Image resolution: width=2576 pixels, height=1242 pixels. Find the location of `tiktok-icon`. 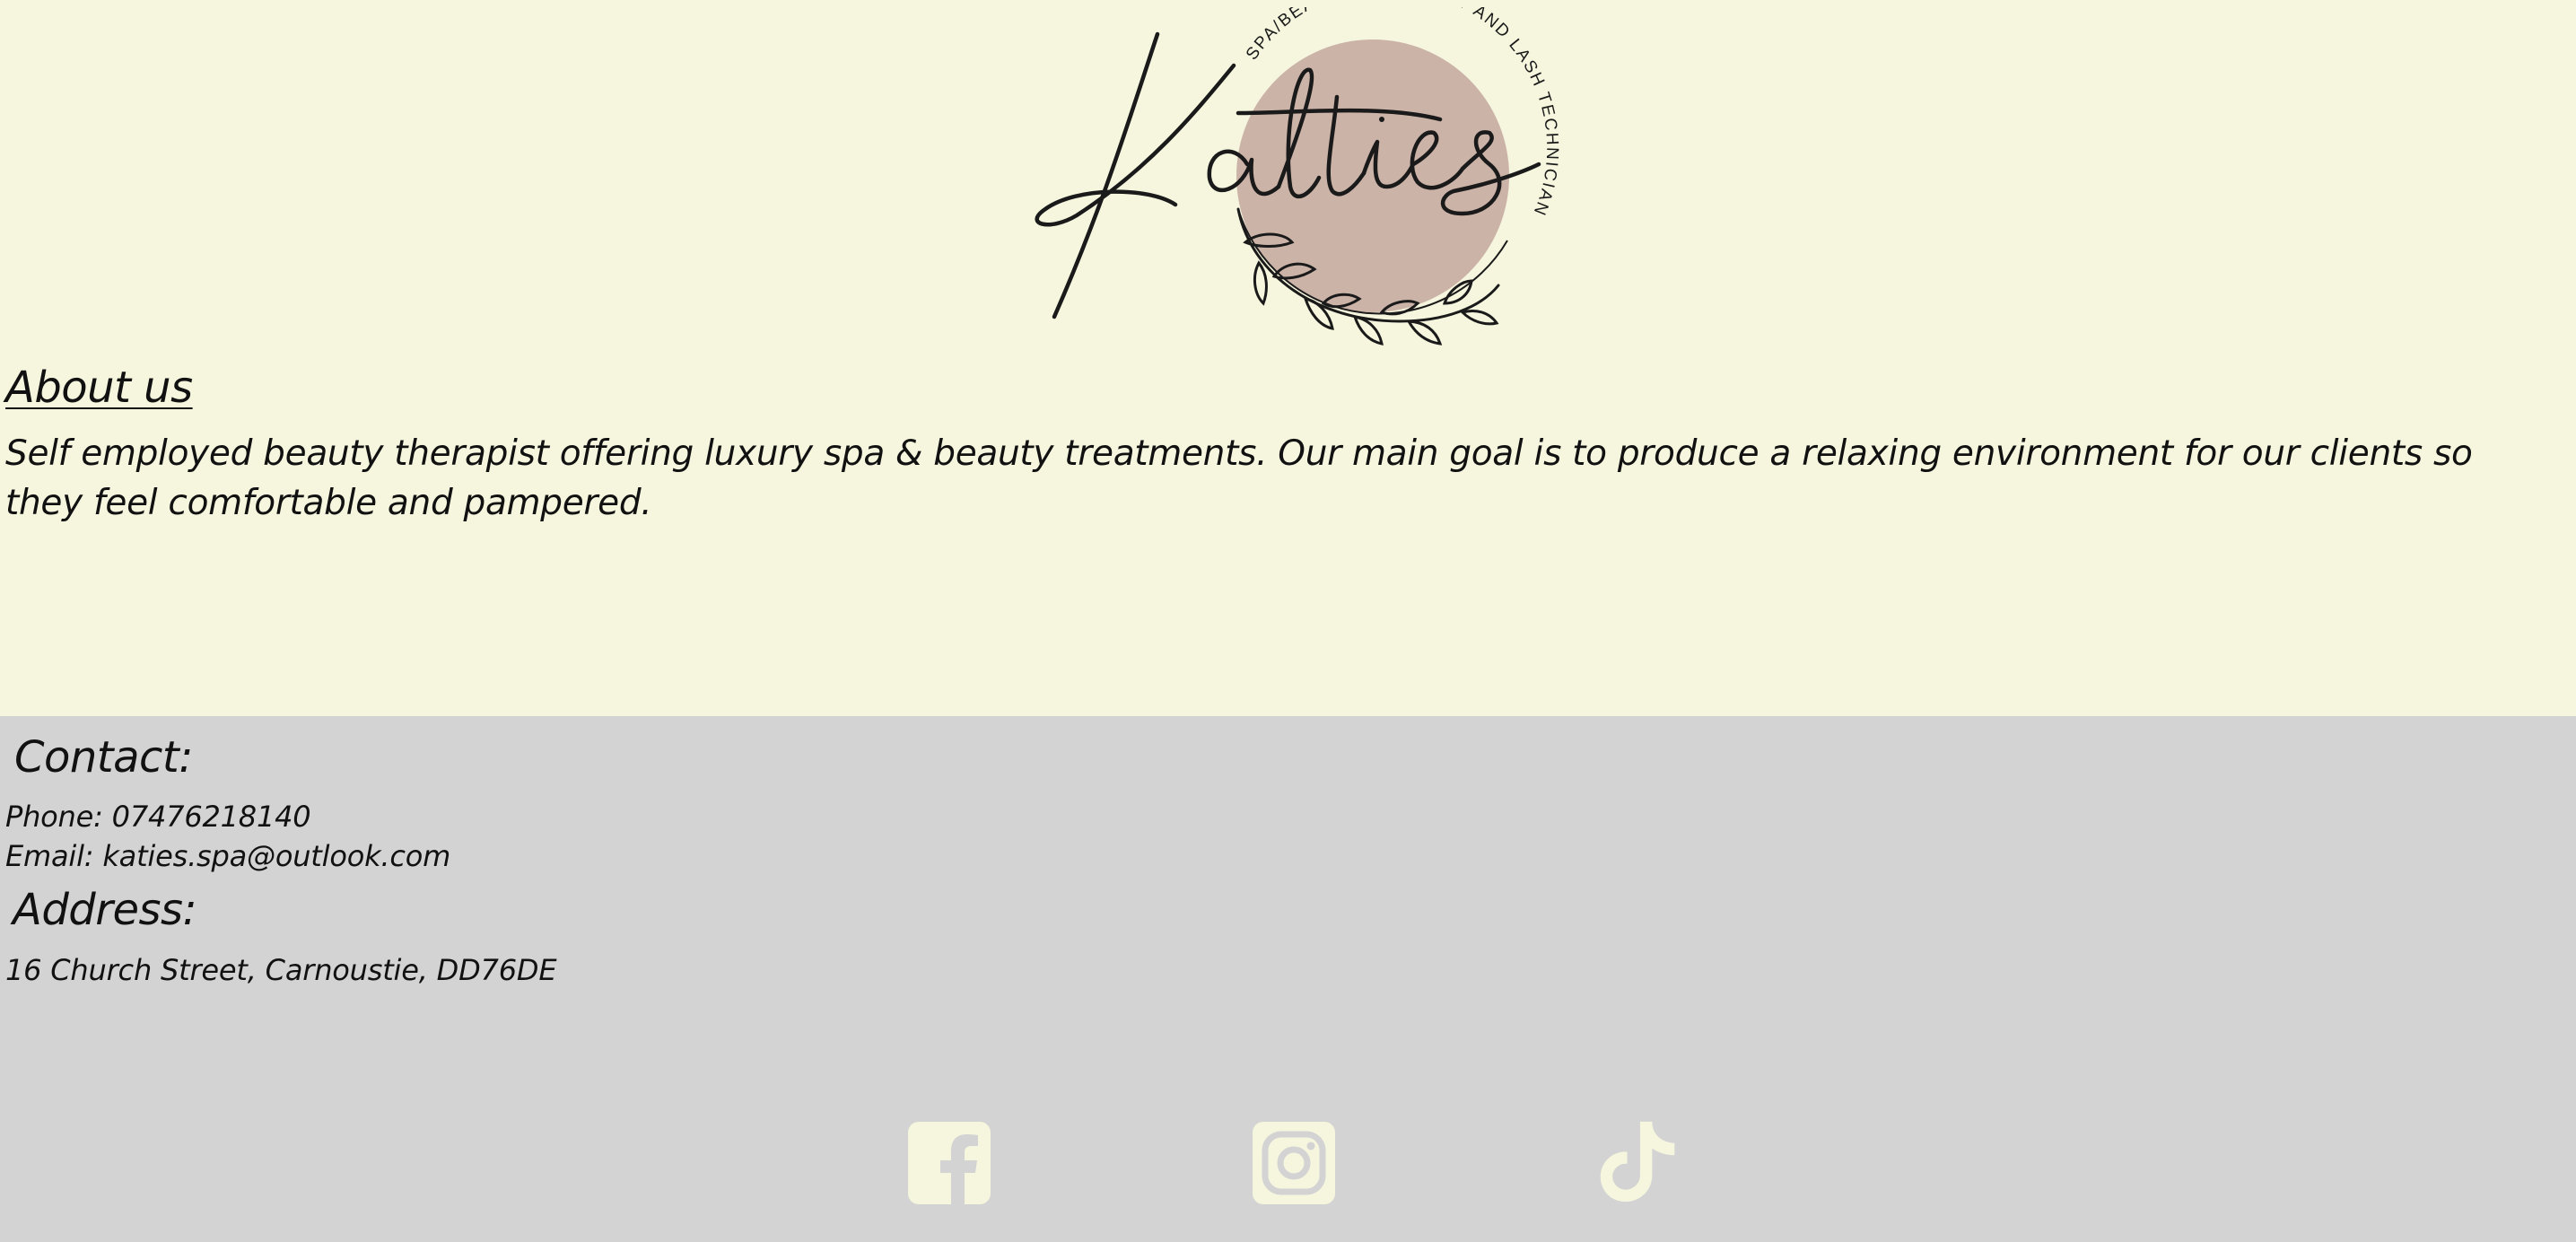

tiktok-icon is located at coordinates (1638, 1162).